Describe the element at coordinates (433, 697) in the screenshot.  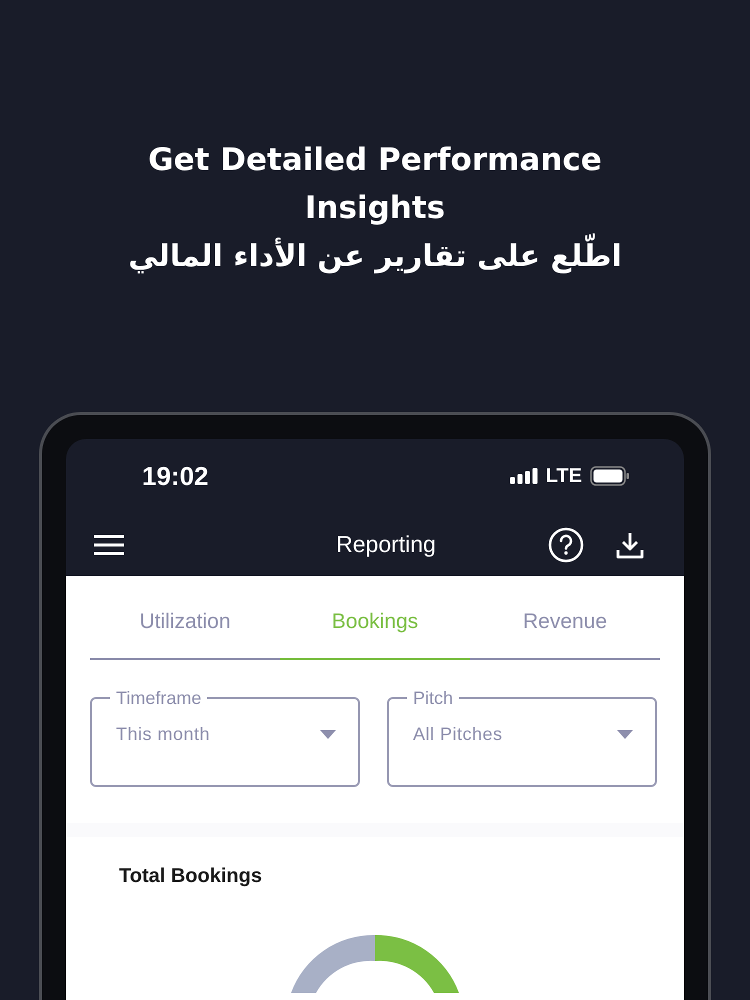
I see `field-label: Pitch` at that location.